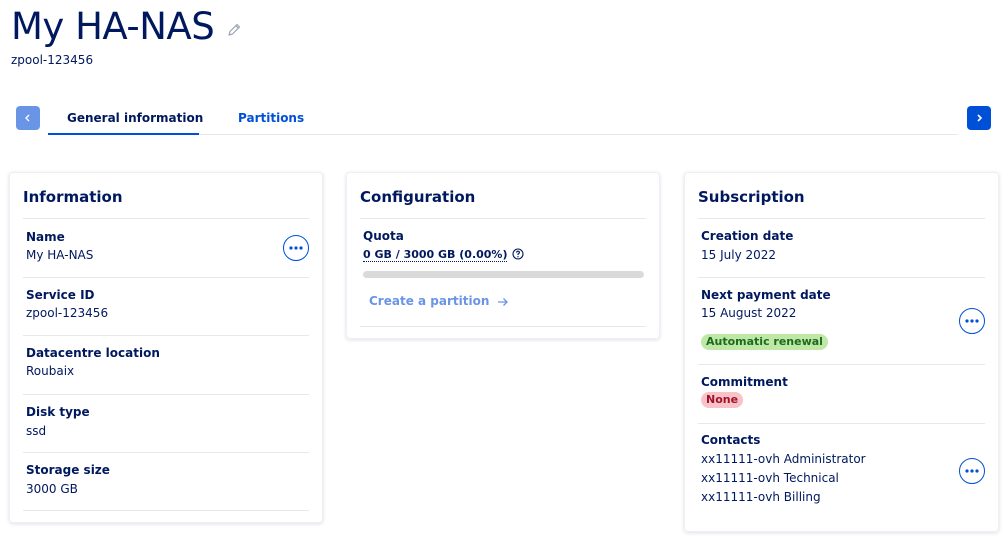  What do you see at coordinates (113, 26) in the screenshot?
I see `page-title: My HA-NAS` at bounding box center [113, 26].